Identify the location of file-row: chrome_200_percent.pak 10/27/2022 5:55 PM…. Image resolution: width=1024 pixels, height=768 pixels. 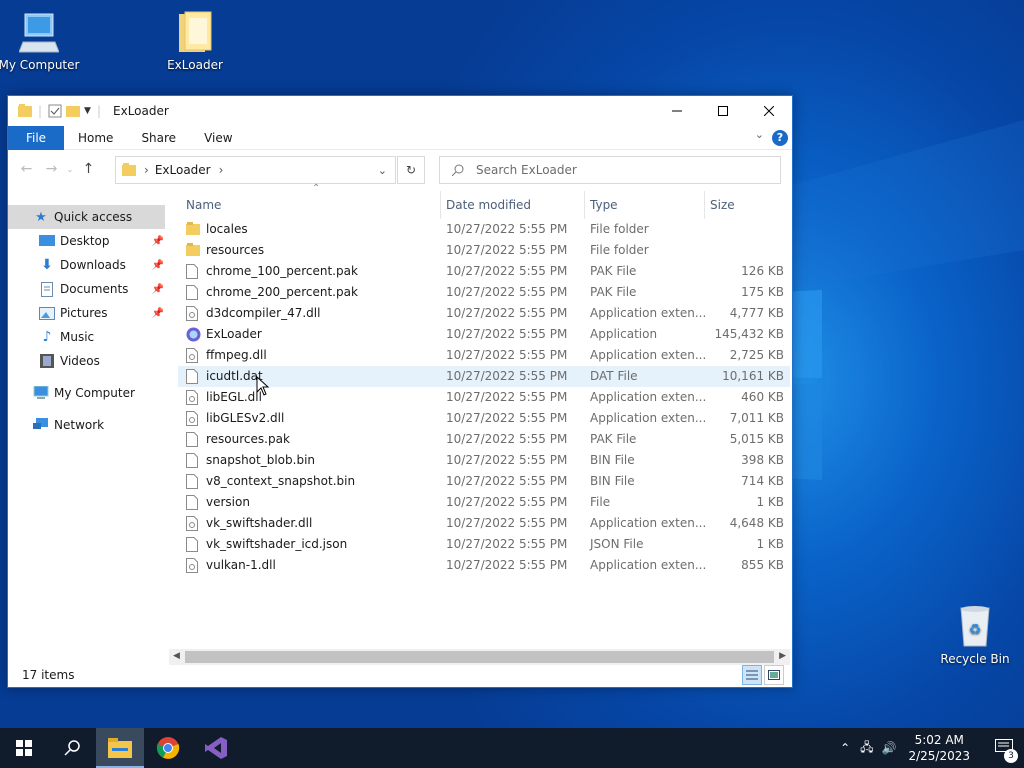
(484, 292).